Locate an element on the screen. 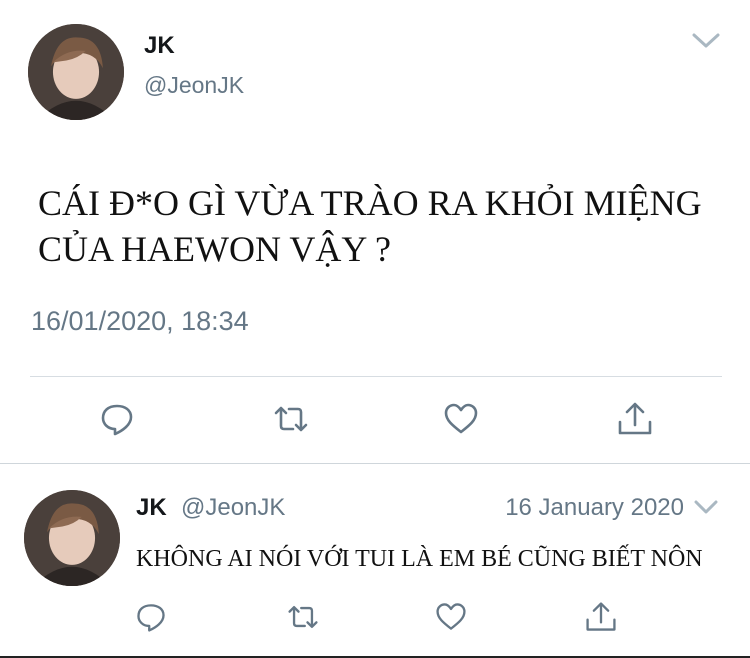 The height and width of the screenshot is (658, 750). tweet-text-line: CÁI Đ*O GÌ VỪA TRÀO RA KHỎI MIỆNG is located at coordinates (370, 203).